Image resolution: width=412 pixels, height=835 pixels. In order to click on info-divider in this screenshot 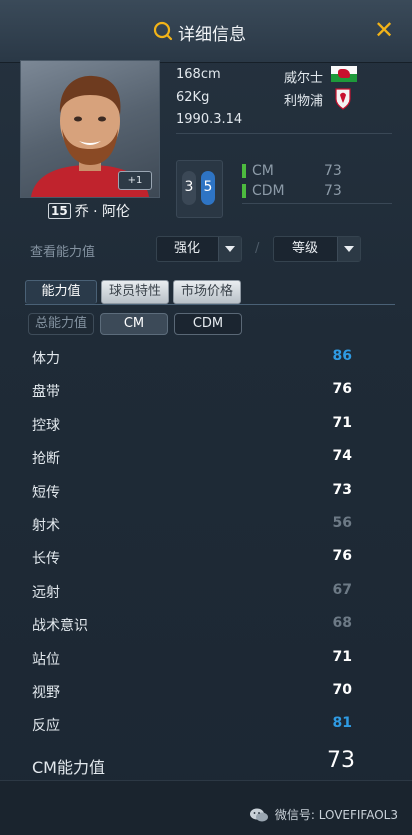, I will do `click(284, 133)`.